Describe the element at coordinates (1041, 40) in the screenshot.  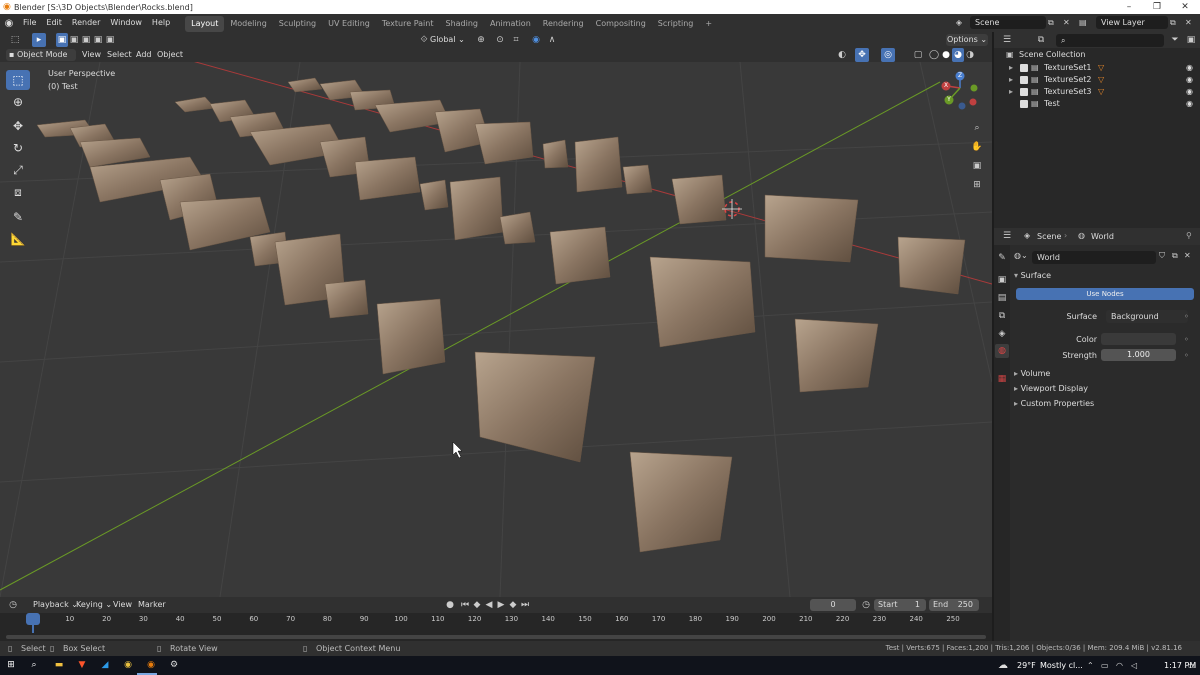
I see `display-mode-icon: ⧉` at that location.